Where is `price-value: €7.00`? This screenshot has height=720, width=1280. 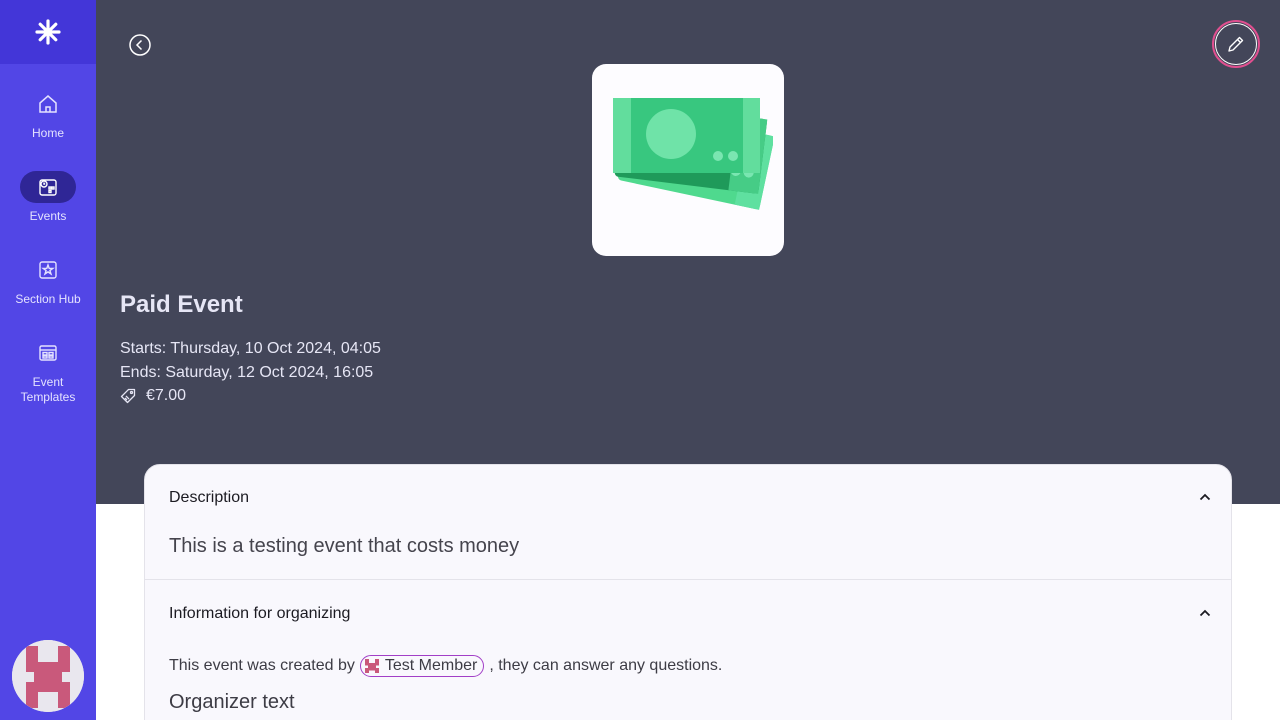
price-value: €7.00 is located at coordinates (166, 395).